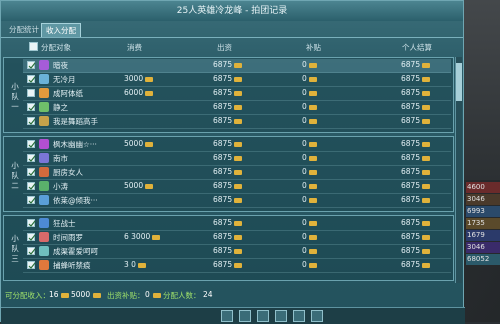 The height and width of the screenshot is (324, 500). Describe the element at coordinates (75, 200) in the screenshot. I see `member-name: 依莱@倾我···` at that location.